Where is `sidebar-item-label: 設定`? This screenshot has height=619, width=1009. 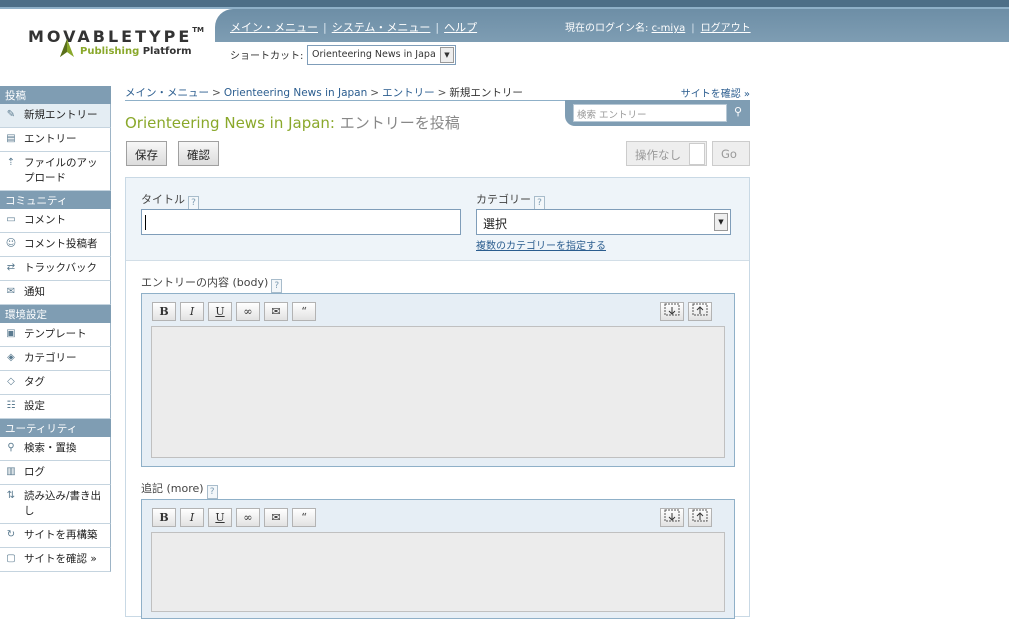 sidebar-item-label: 設定 is located at coordinates (34, 406).